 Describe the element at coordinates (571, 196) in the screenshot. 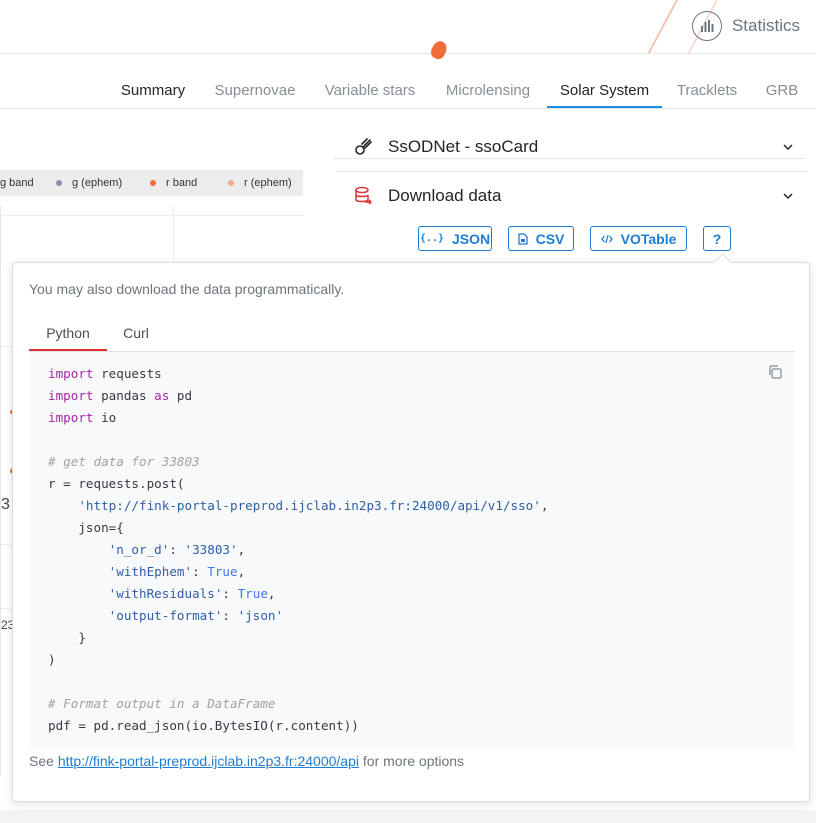

I see `download-accordion-header: Download data` at that location.